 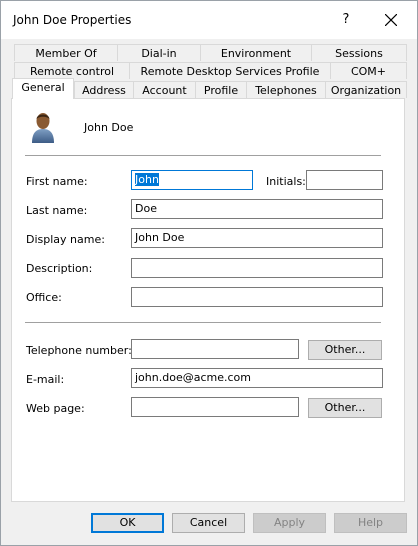 What do you see at coordinates (147, 179) in the screenshot?
I see `first-name-value: John` at bounding box center [147, 179].